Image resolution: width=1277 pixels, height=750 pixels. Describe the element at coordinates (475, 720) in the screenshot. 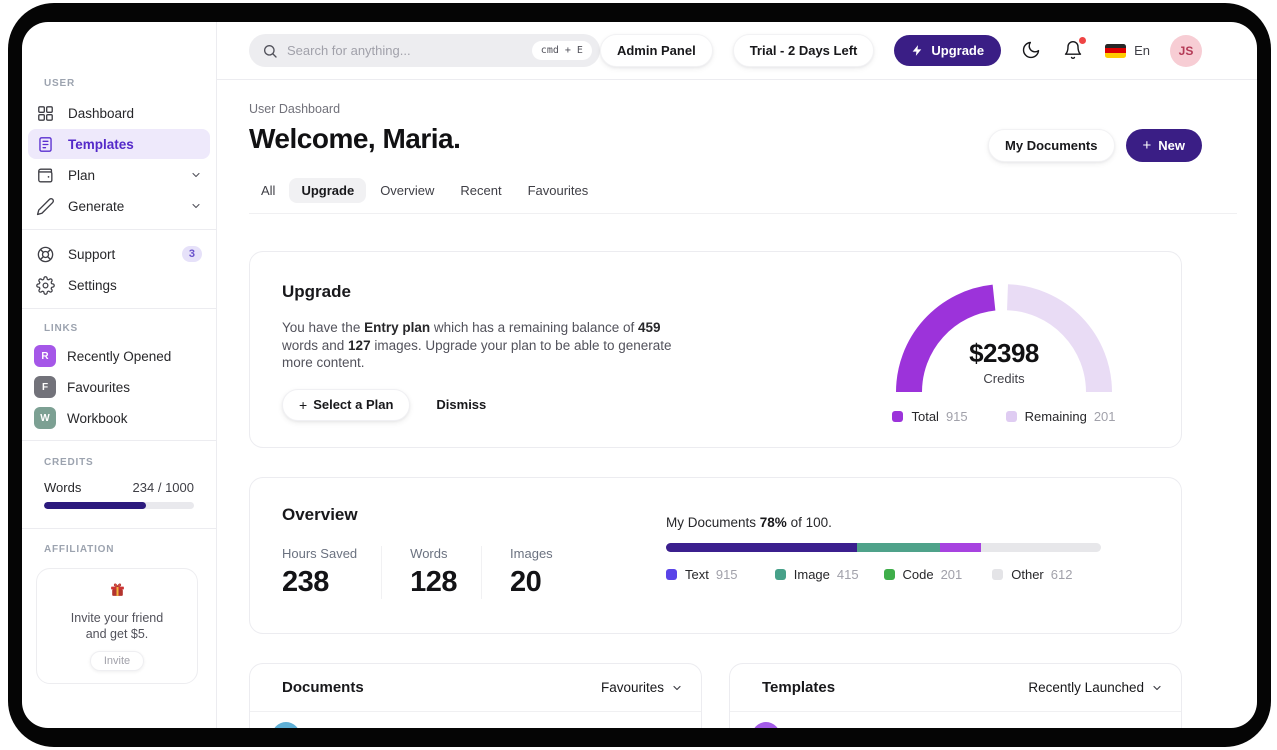

I see `document-list-item: Untitled Document in Workbook` at that location.